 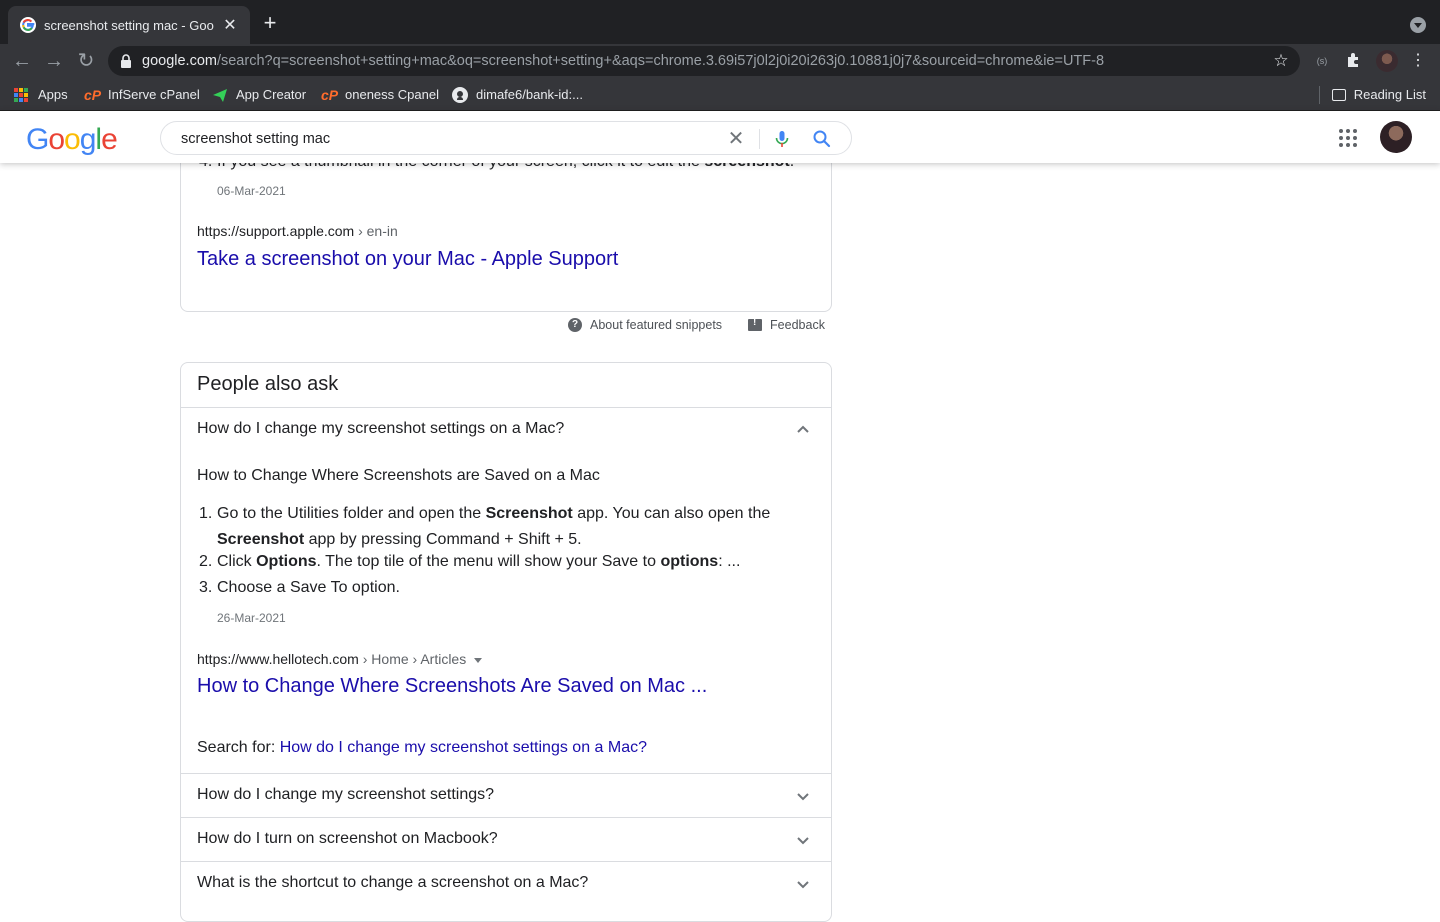 What do you see at coordinates (822, 139) in the screenshot?
I see `search-icon` at bounding box center [822, 139].